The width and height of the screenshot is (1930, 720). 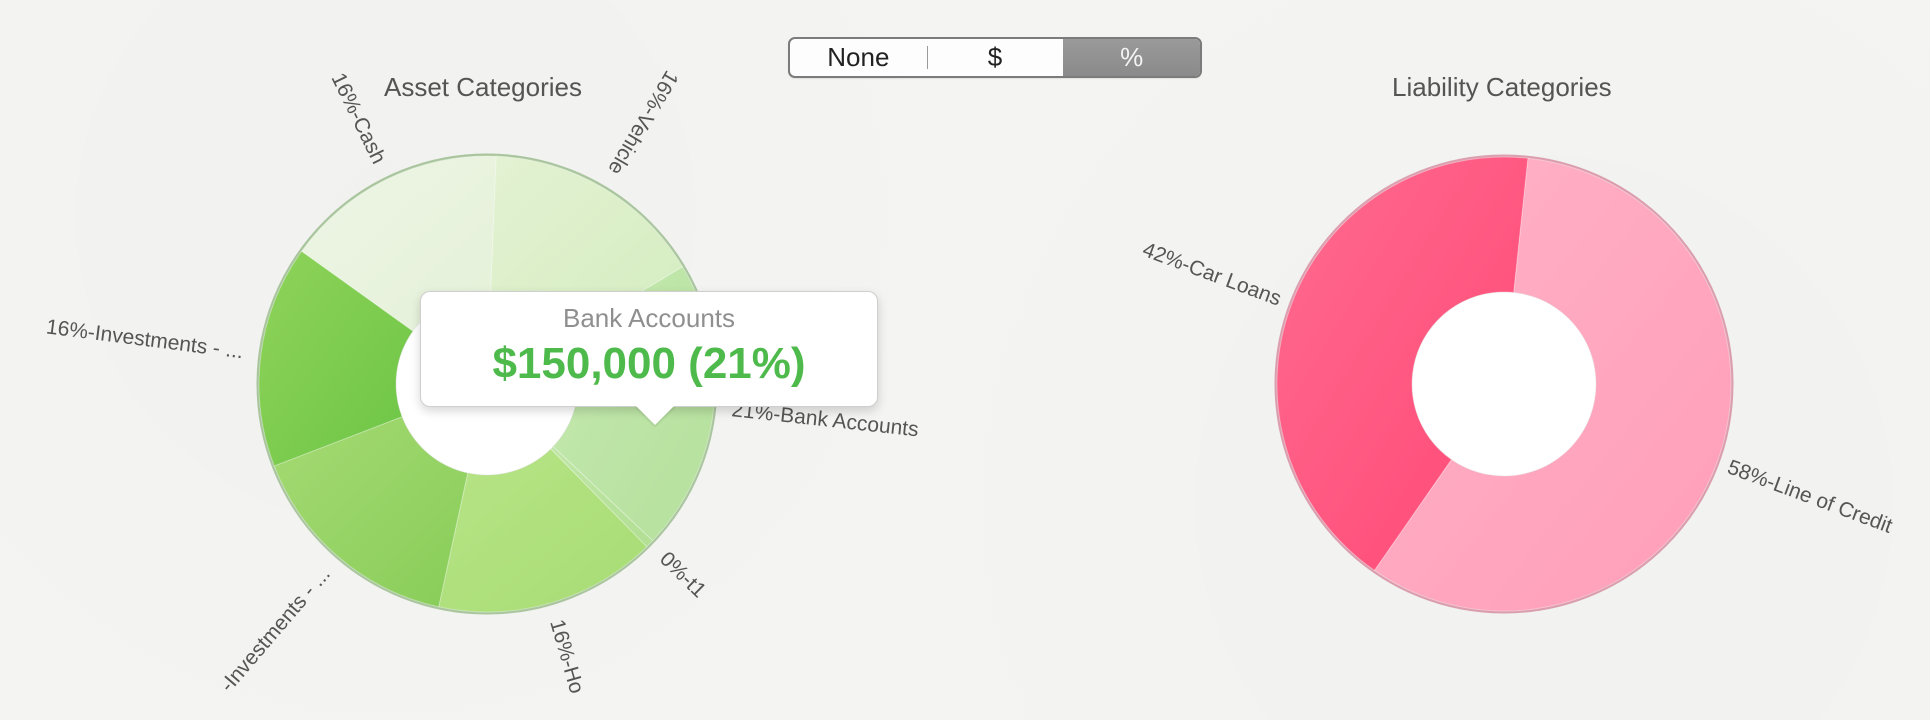 I want to click on asset-slice-label-5: 16%-Cash, so click(x=358, y=118).